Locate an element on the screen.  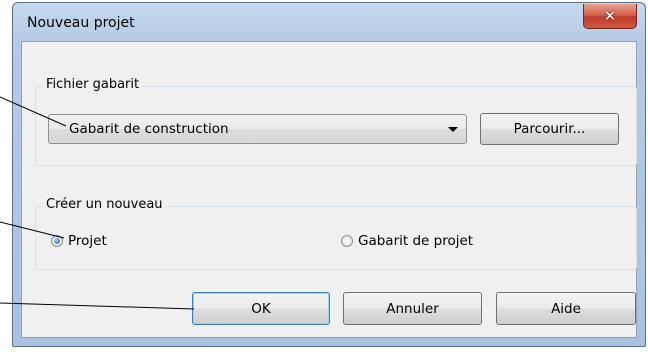
radio-project-label: Projet is located at coordinates (87, 241).